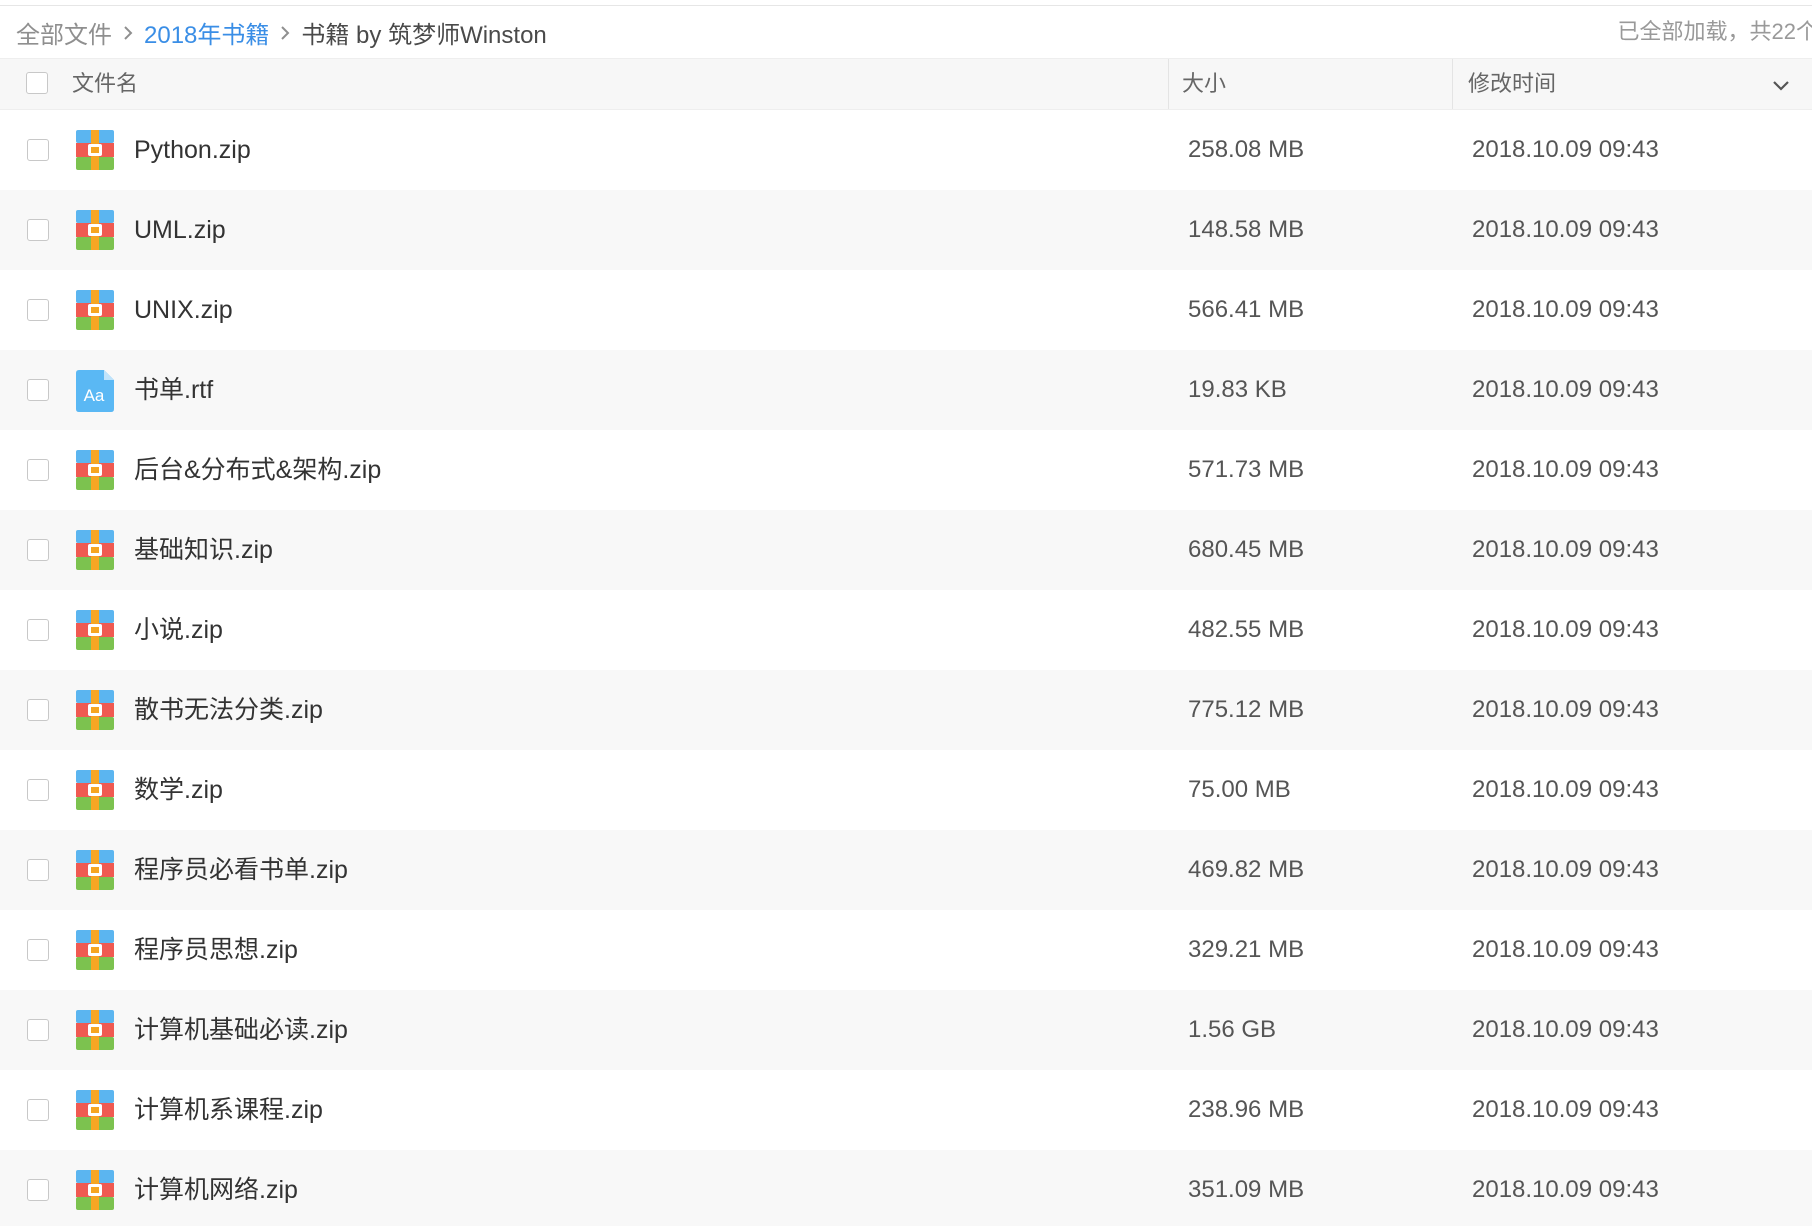  What do you see at coordinates (906, 230) in the screenshot?
I see `file-row: UML.zip 148.58 MB 2018.10.09 09:43` at bounding box center [906, 230].